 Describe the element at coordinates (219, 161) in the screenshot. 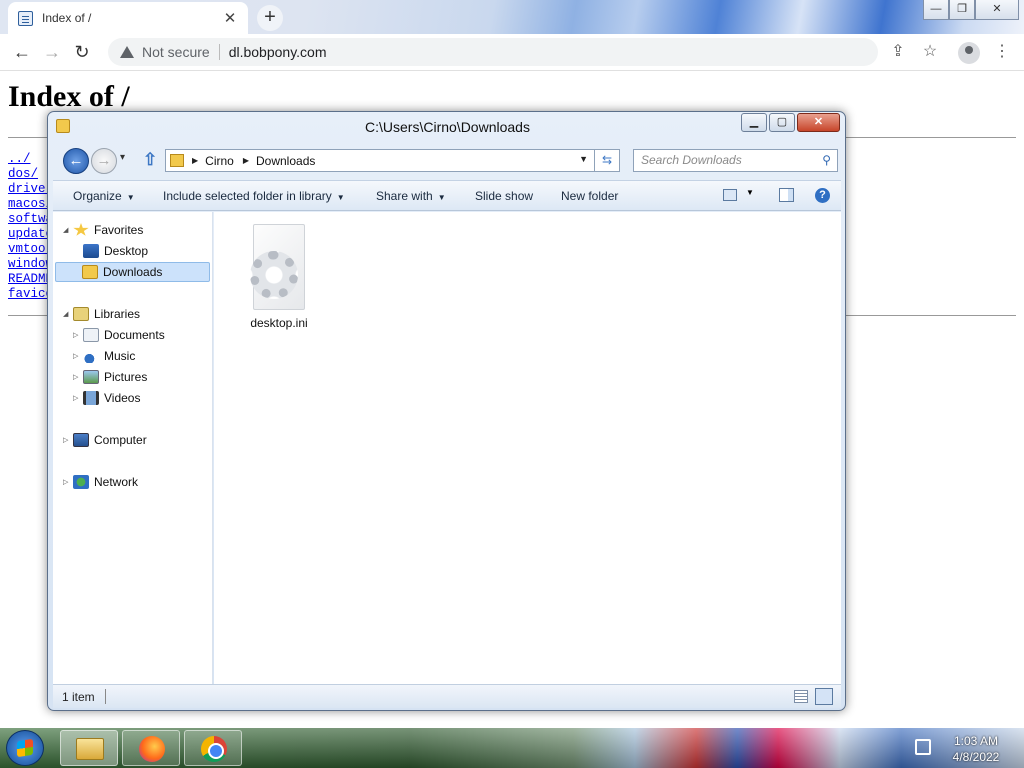

I see `breadcrumb-cirno: Cirno` at that location.